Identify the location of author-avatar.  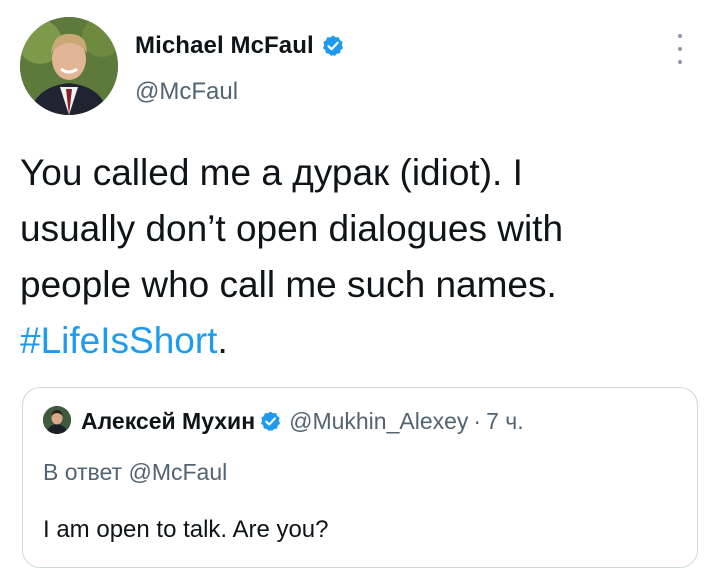
(69, 66).